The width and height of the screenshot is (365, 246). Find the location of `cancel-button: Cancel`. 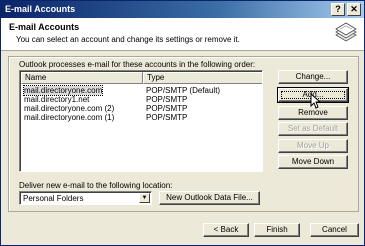

cancel-button: Cancel is located at coordinates (334, 230).